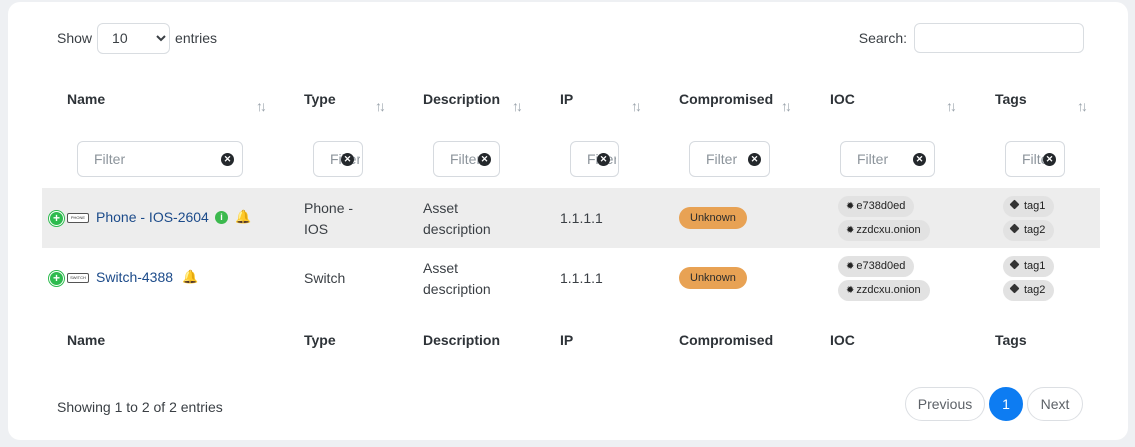 The width and height of the screenshot is (1135, 447). I want to click on info-icon: i, so click(221, 217).